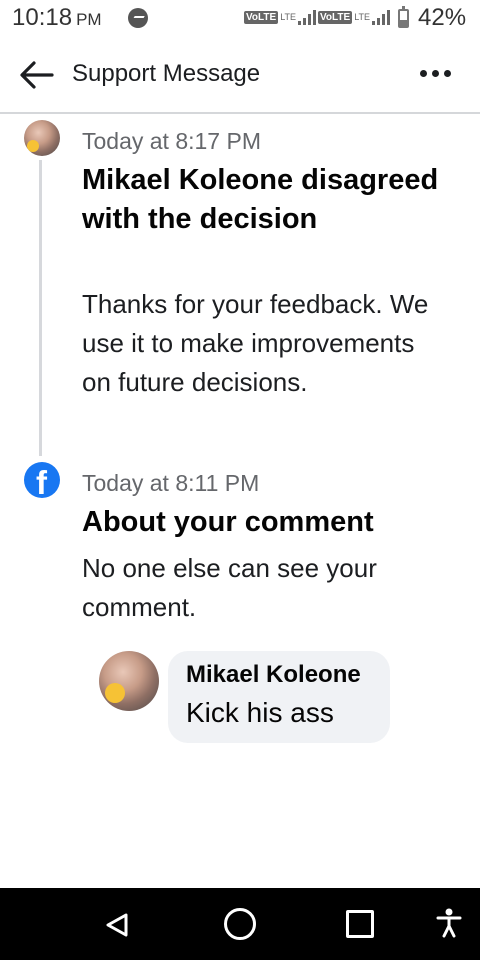 This screenshot has width=480, height=960. What do you see at coordinates (403, 17) in the screenshot?
I see `battery-icon` at bounding box center [403, 17].